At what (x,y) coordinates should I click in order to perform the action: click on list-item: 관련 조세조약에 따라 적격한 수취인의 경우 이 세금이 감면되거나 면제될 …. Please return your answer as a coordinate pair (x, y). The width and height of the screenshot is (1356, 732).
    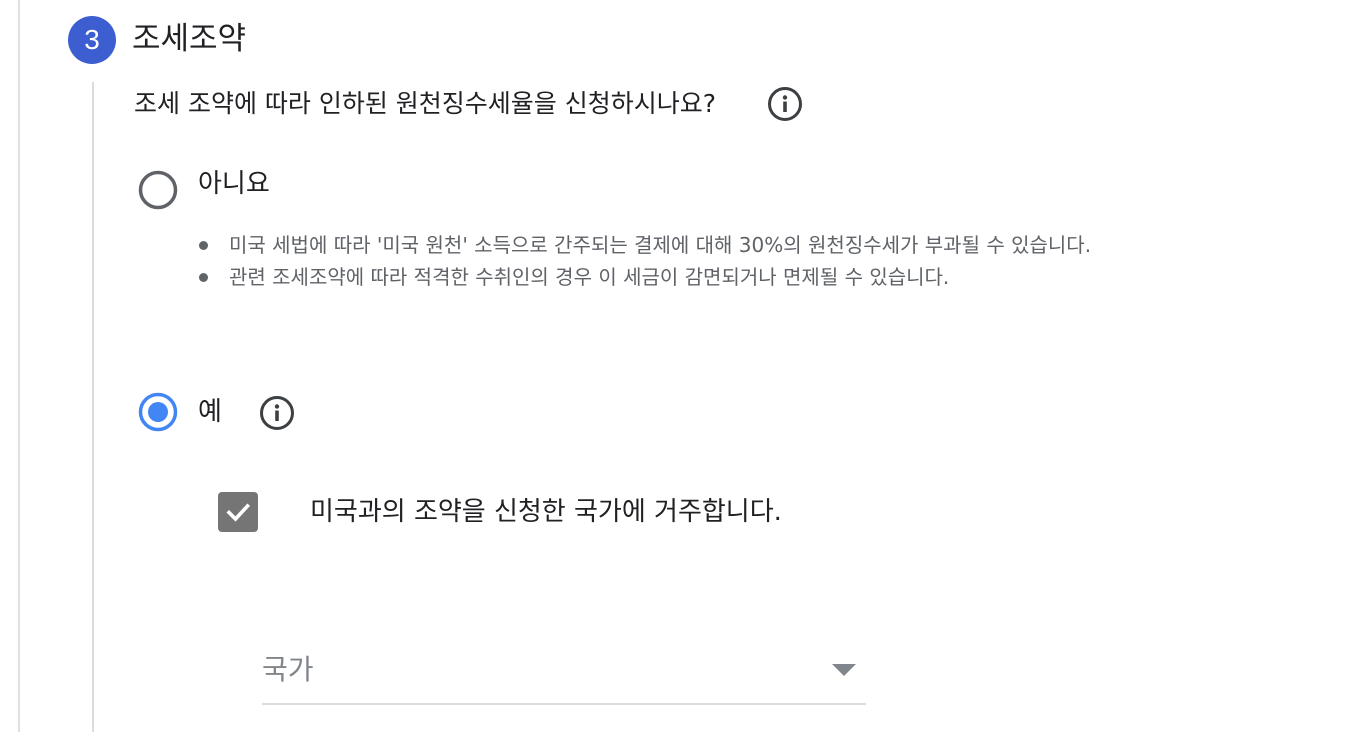
    Looking at the image, I should click on (643, 277).